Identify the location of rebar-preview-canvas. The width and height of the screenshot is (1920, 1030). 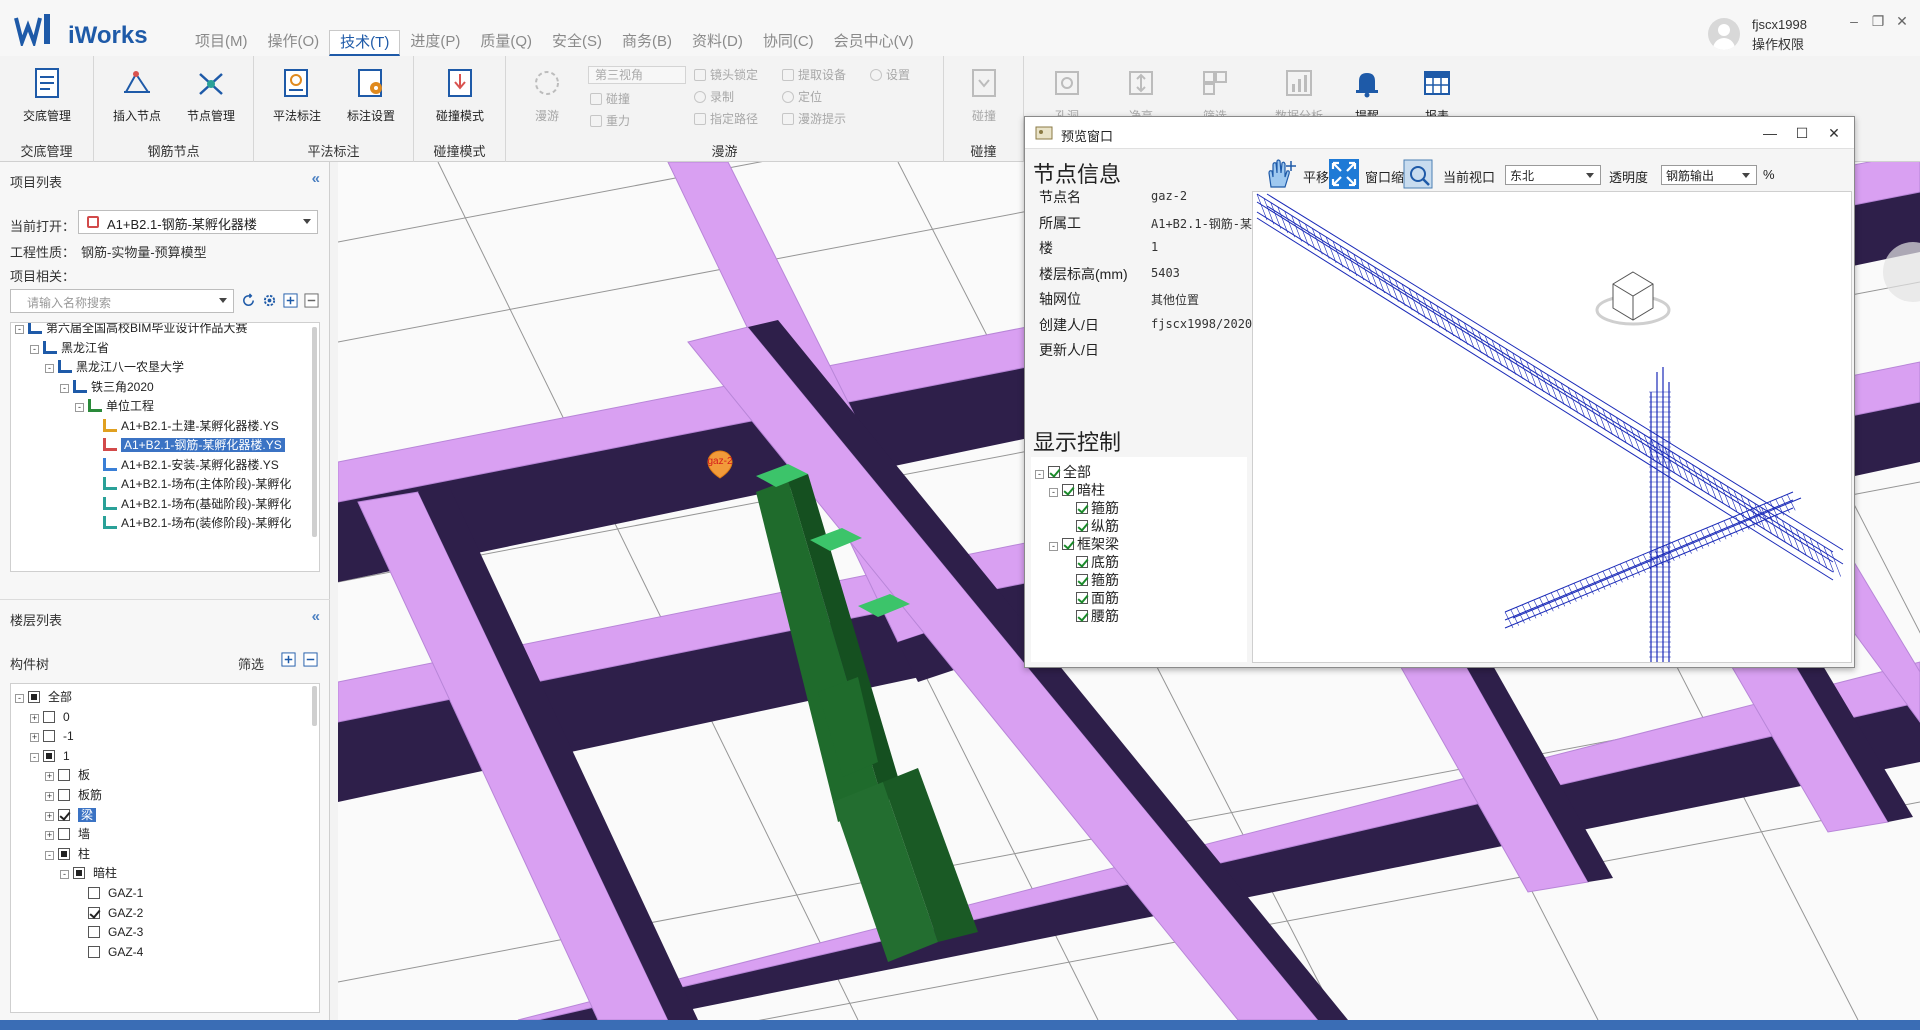
(1552, 427).